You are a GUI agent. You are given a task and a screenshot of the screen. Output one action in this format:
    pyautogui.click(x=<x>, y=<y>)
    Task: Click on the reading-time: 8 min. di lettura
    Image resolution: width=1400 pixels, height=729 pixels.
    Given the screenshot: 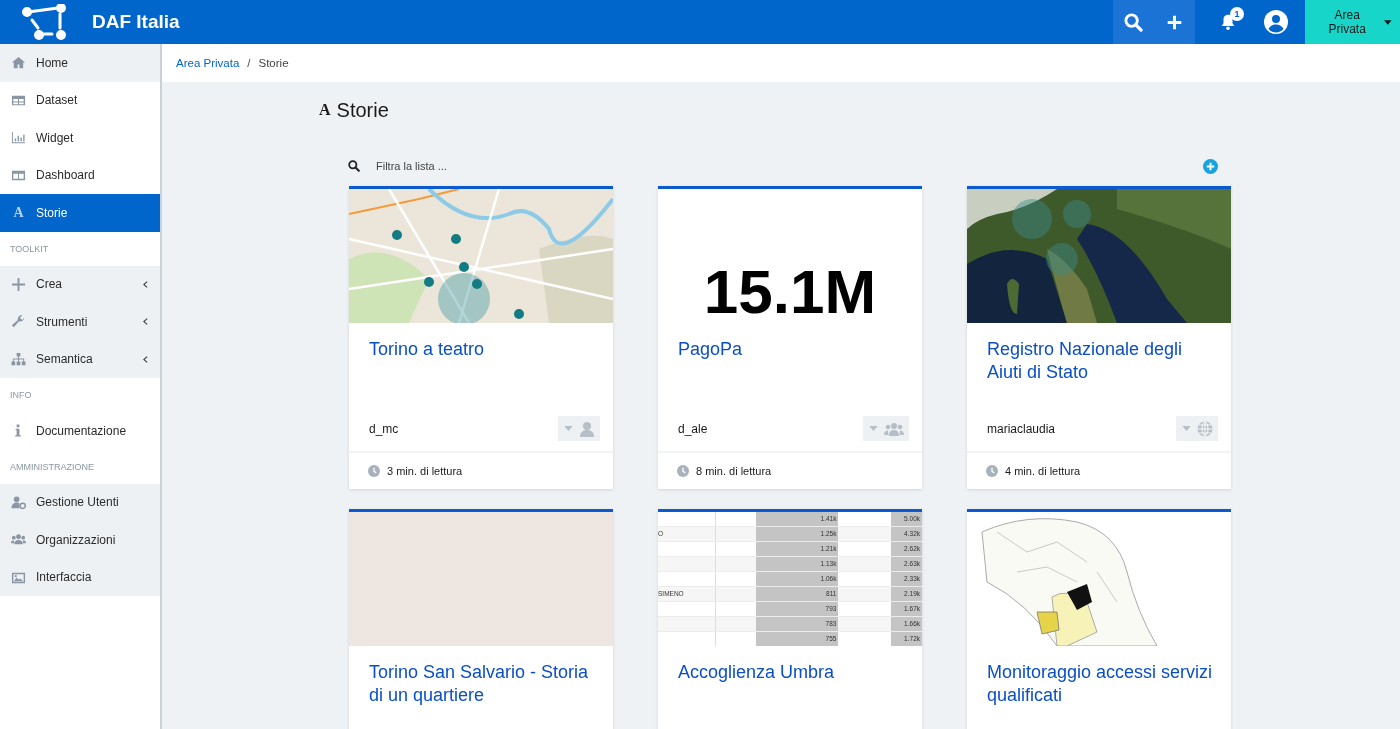 What is the action you would take?
    pyautogui.click(x=734, y=471)
    